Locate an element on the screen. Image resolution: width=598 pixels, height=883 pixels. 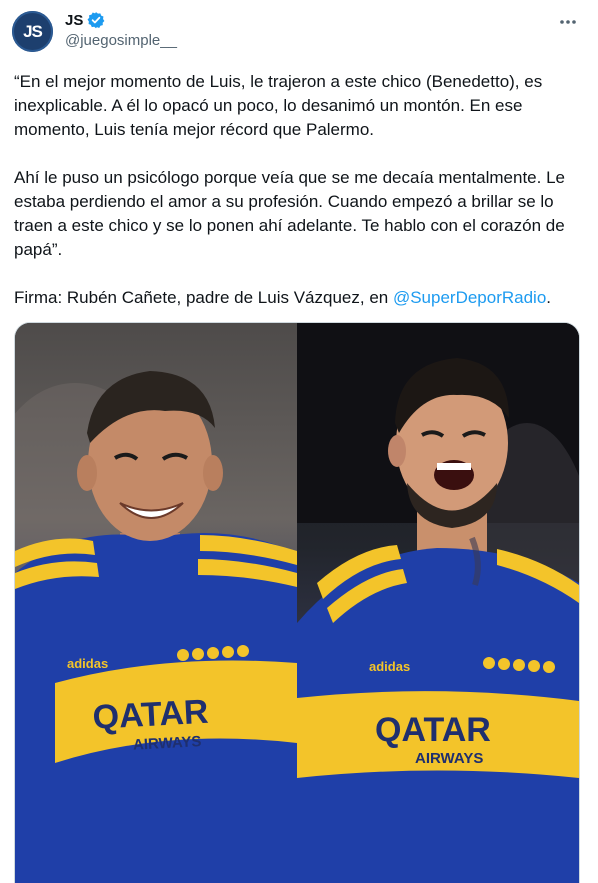
author-handle: @juegosimple__ is located at coordinates (121, 40).